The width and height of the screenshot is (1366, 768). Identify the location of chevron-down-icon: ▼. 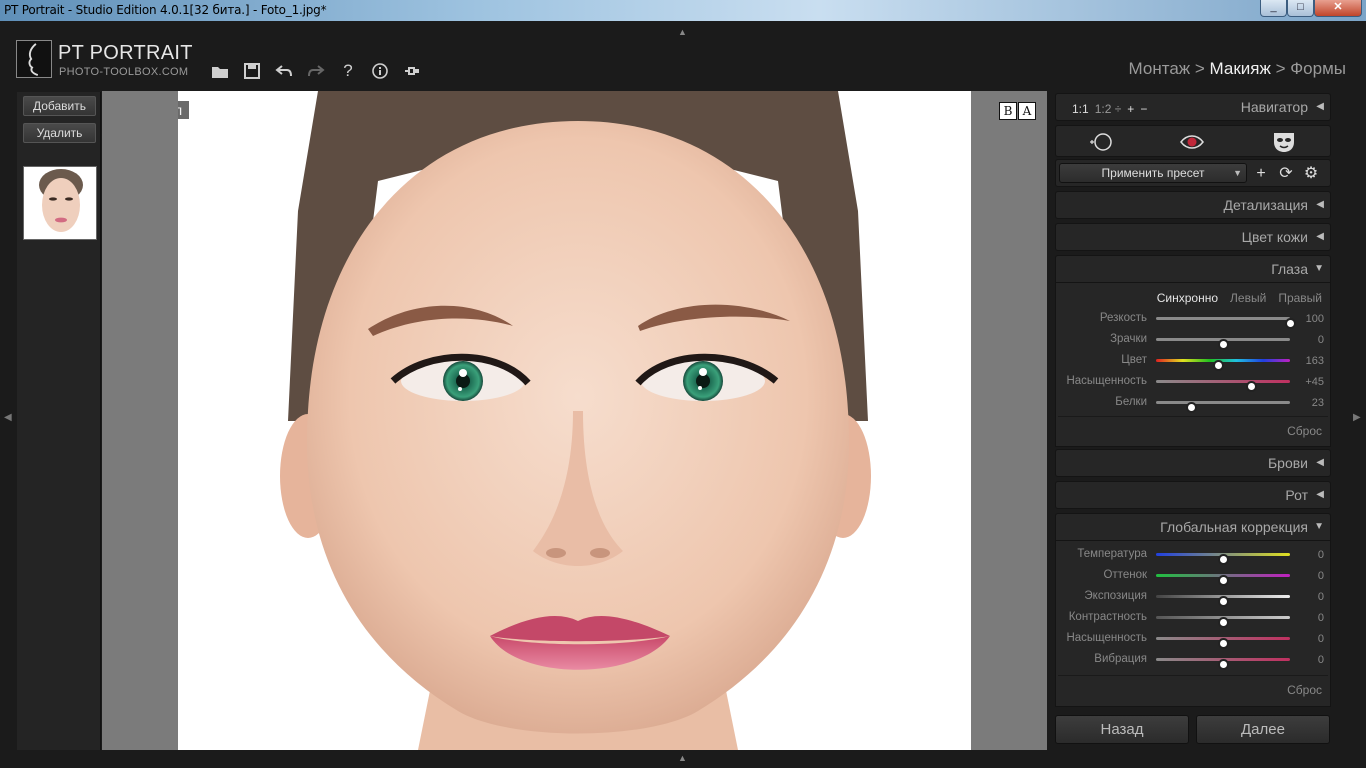
(1319, 526).